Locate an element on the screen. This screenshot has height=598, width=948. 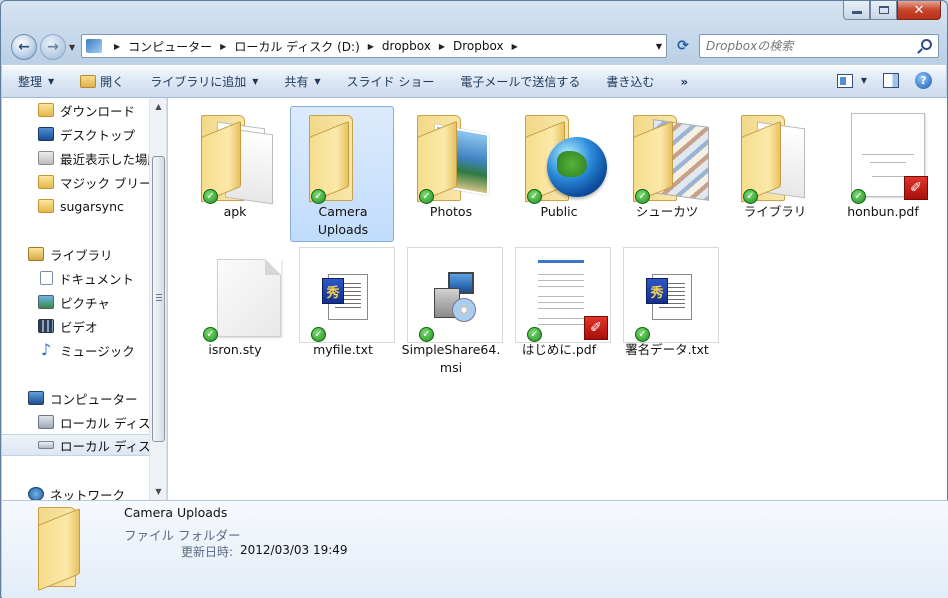
details-type: ファイル フォルダー is located at coordinates (182, 535).